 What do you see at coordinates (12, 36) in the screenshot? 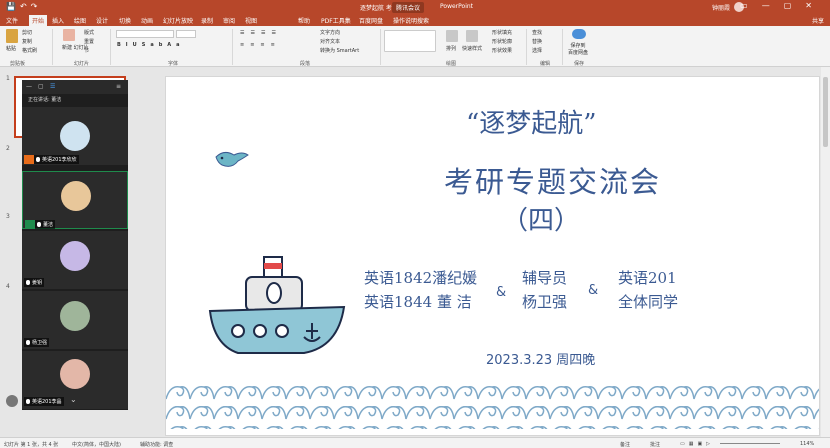
I see `paste-icon` at bounding box center [12, 36].